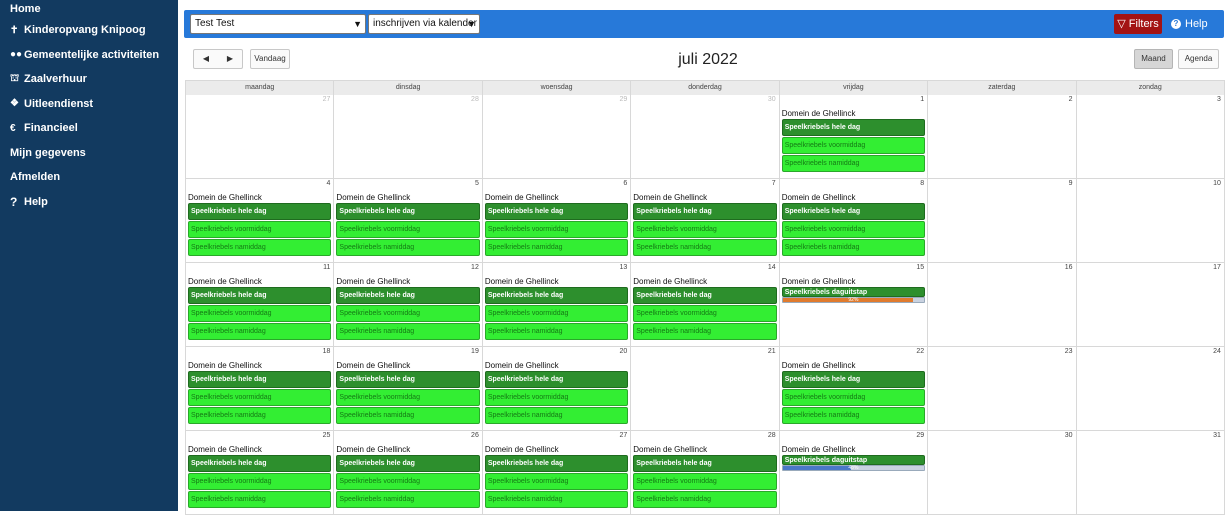 Image resolution: width=1228 pixels, height=515 pixels. Describe the element at coordinates (329, 183) in the screenshot. I see `day-number: 4` at that location.